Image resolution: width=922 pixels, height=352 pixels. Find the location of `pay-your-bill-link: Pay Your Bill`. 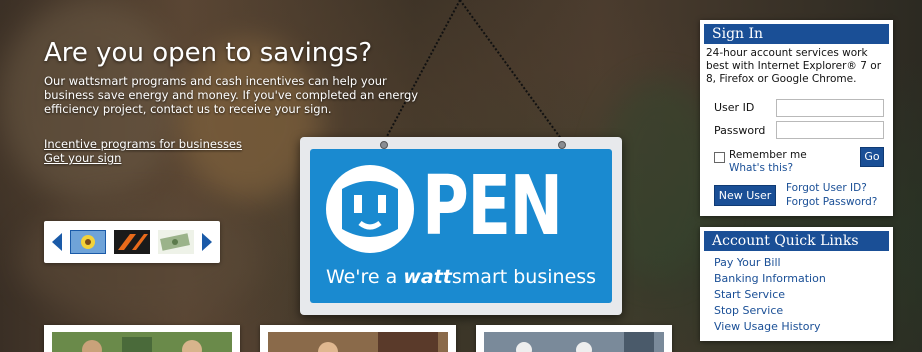

pay-your-bill-link: Pay Your Bill is located at coordinates (803, 263).